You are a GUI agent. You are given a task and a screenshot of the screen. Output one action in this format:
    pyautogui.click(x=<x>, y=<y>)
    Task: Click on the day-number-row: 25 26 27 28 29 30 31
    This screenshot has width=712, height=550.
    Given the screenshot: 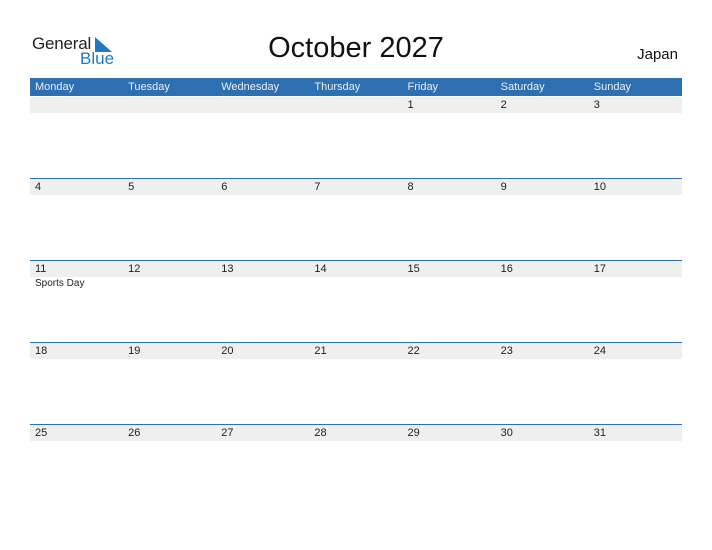 What is the action you would take?
    pyautogui.click(x=356, y=433)
    